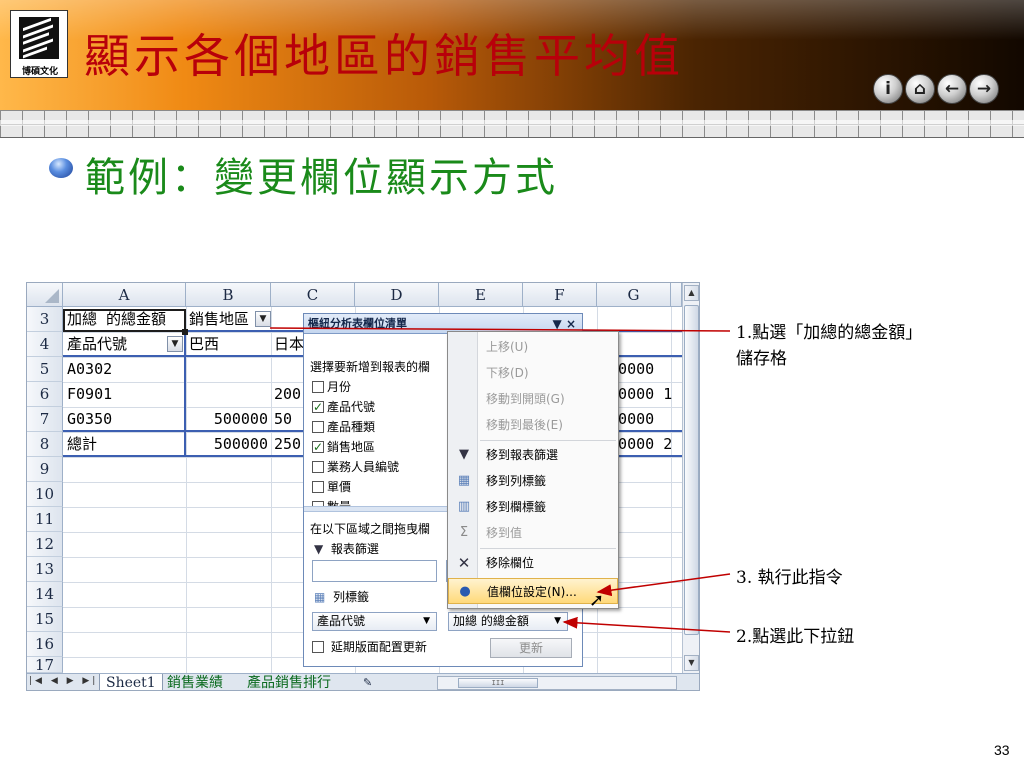 The image size is (1024, 768). Describe the element at coordinates (464, 454) in the screenshot. I see `filter-icon: ▼` at that location.